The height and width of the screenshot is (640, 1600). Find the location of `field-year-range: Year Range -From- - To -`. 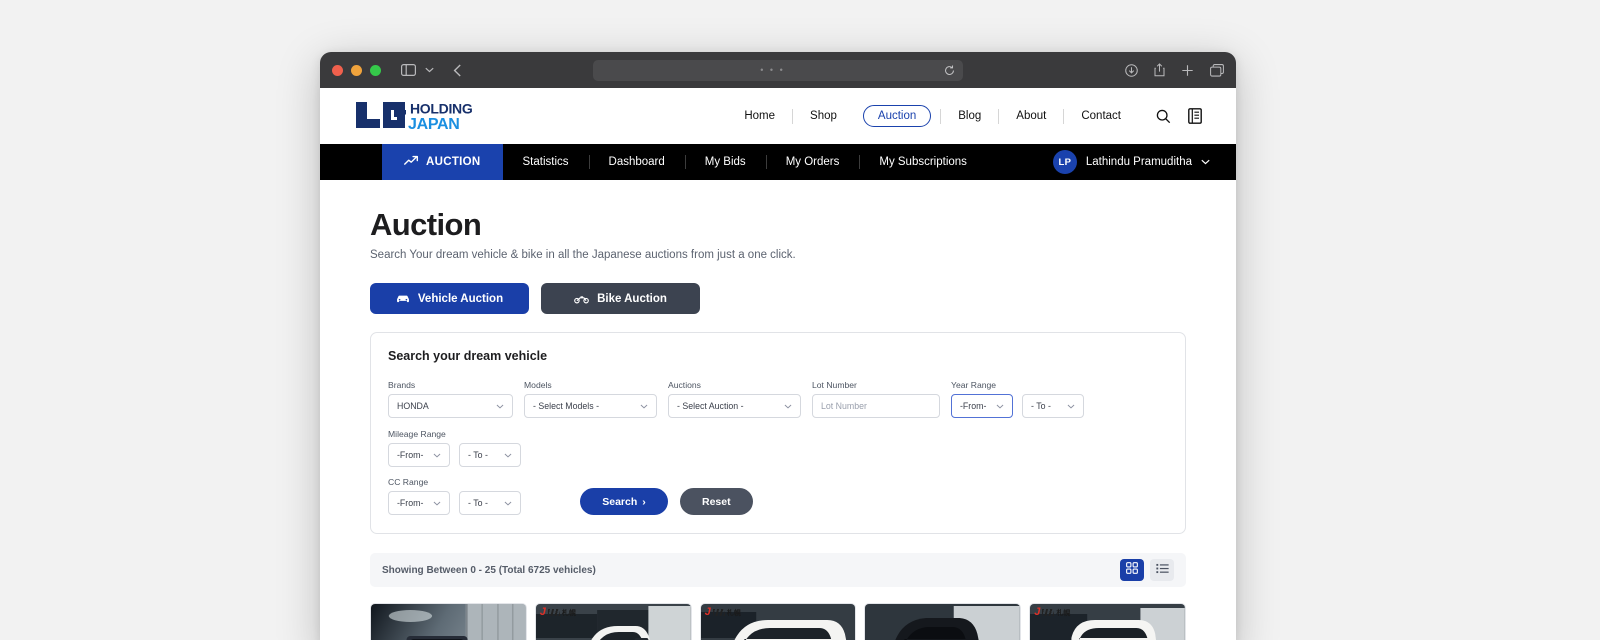

field-year-range: Year Range -From- - To - is located at coordinates (1017, 399).